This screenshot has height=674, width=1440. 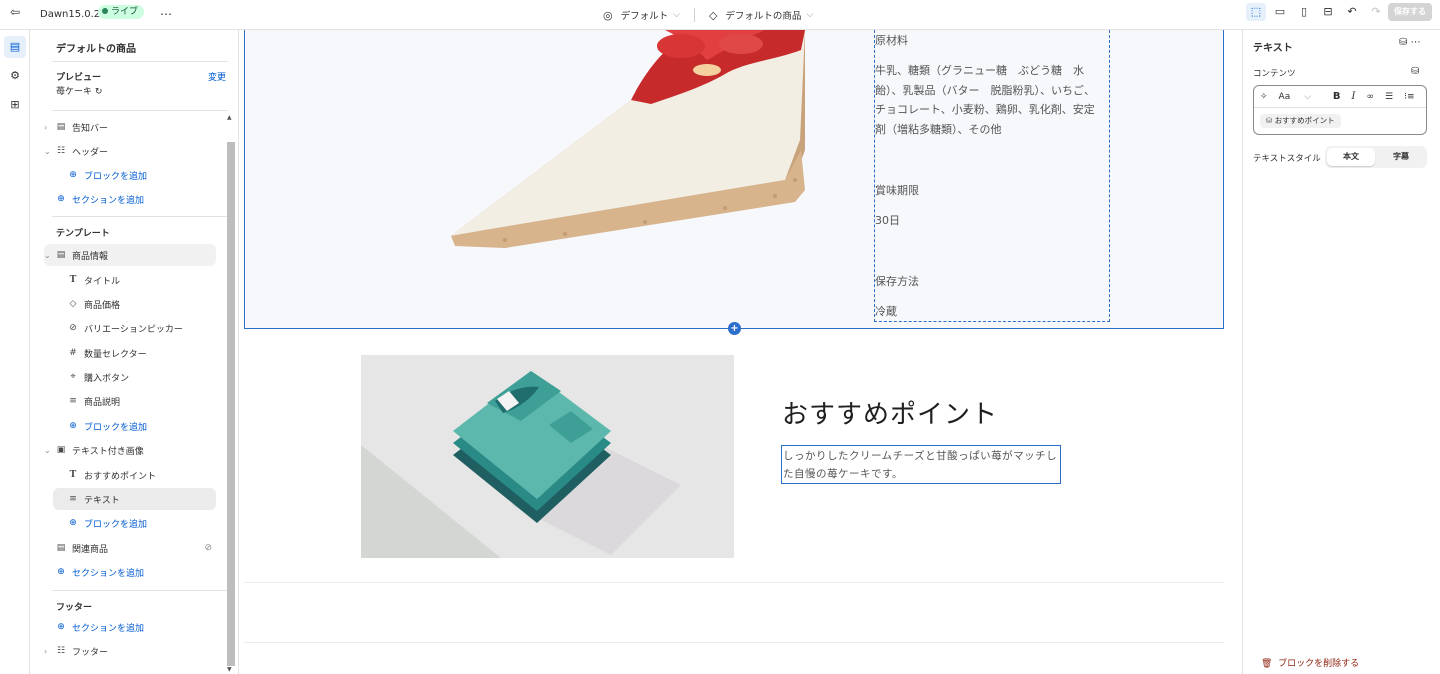 I want to click on font-size-dropdown: Aa ⌵, so click(x=1300, y=97).